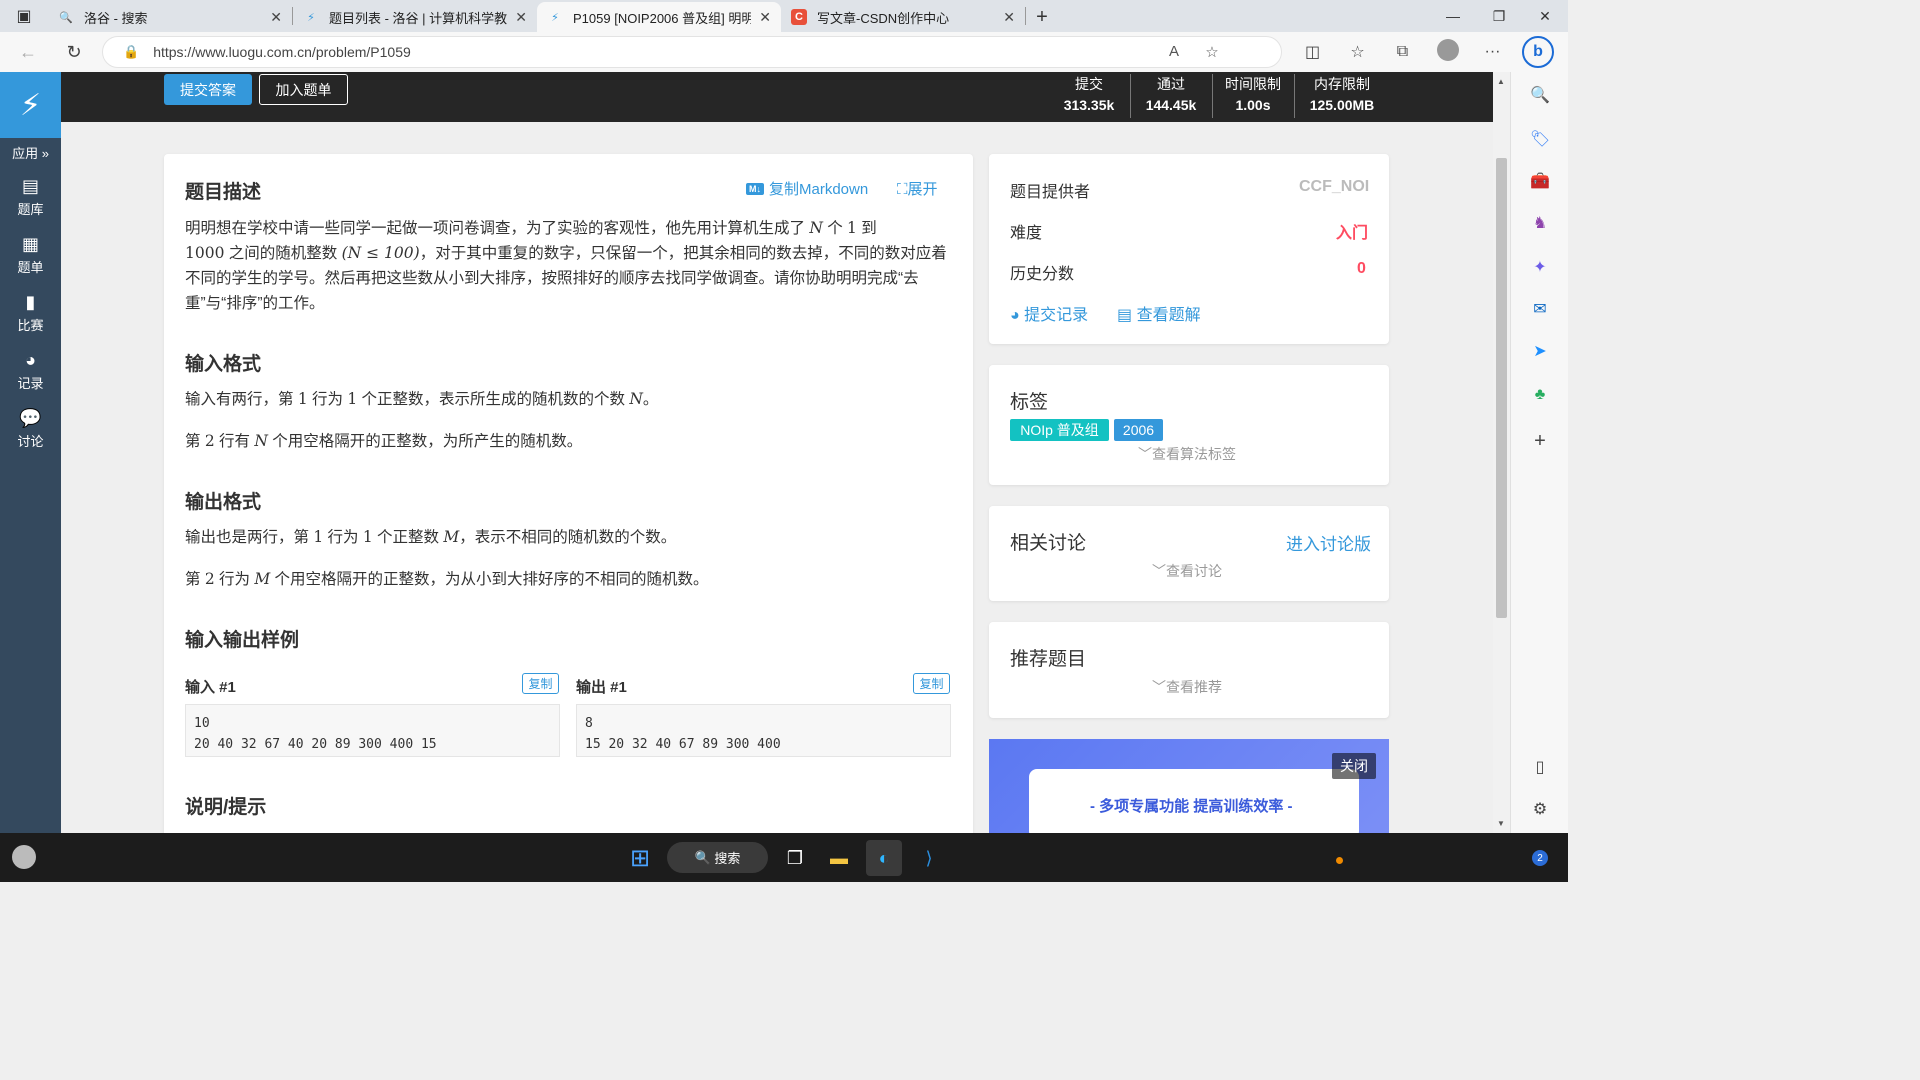 The height and width of the screenshot is (1080, 1920). I want to click on text-run: 个正整数，表示所生成的随机数的个数, so click(493, 399).